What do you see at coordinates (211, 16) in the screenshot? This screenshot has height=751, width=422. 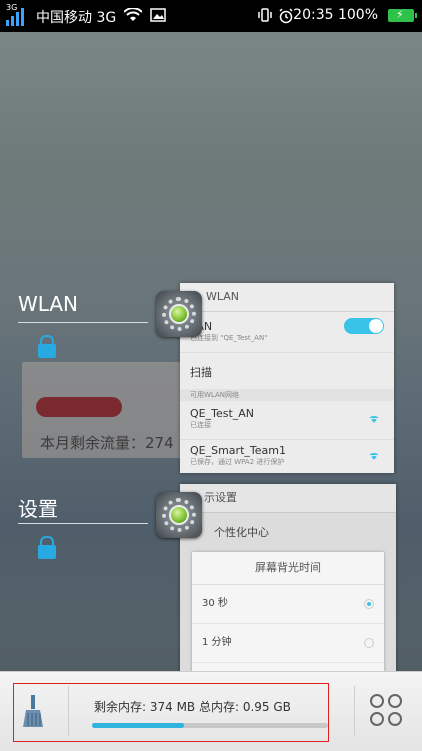 I see `status-bar: 3G 中国移动 3G 20:35 100% ⚡` at bounding box center [211, 16].